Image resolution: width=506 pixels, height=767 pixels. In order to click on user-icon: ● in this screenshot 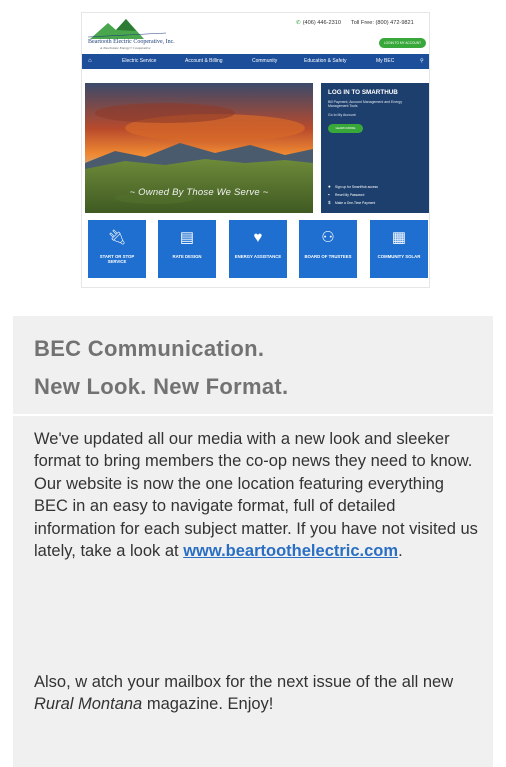, I will do `click(329, 186)`.